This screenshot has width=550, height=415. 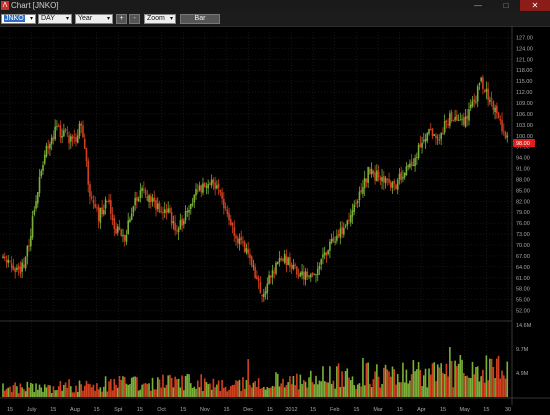 What do you see at coordinates (506, 5) in the screenshot?
I see `maximize-button: □` at bounding box center [506, 5].